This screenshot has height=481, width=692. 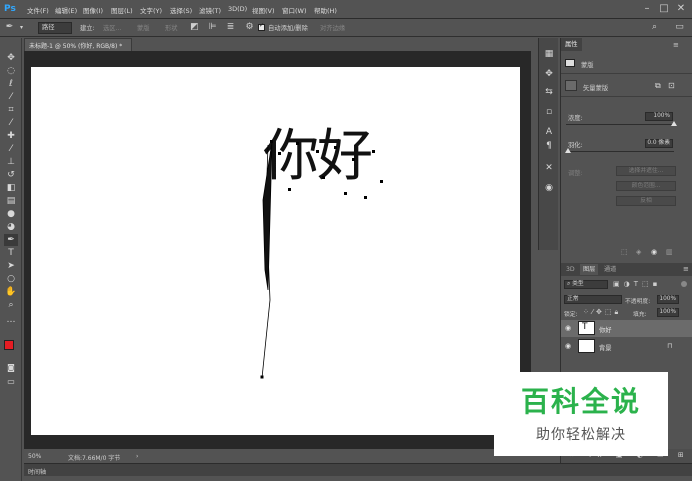 I want to click on menu-help: 帮助(H), so click(x=325, y=10).